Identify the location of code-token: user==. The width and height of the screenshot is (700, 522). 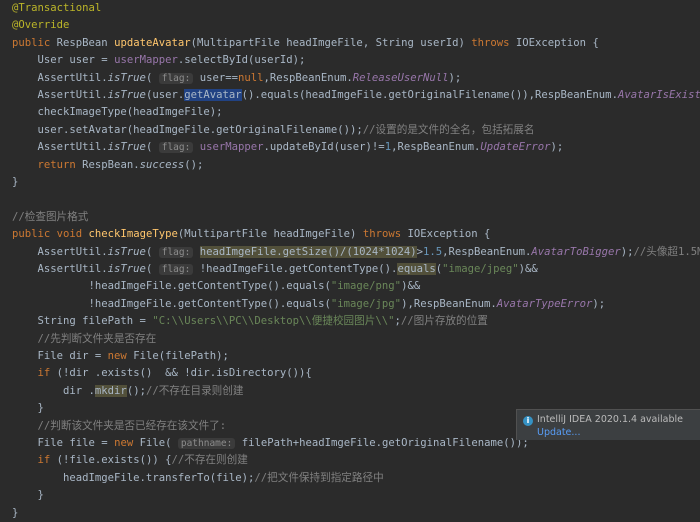
(215, 77).